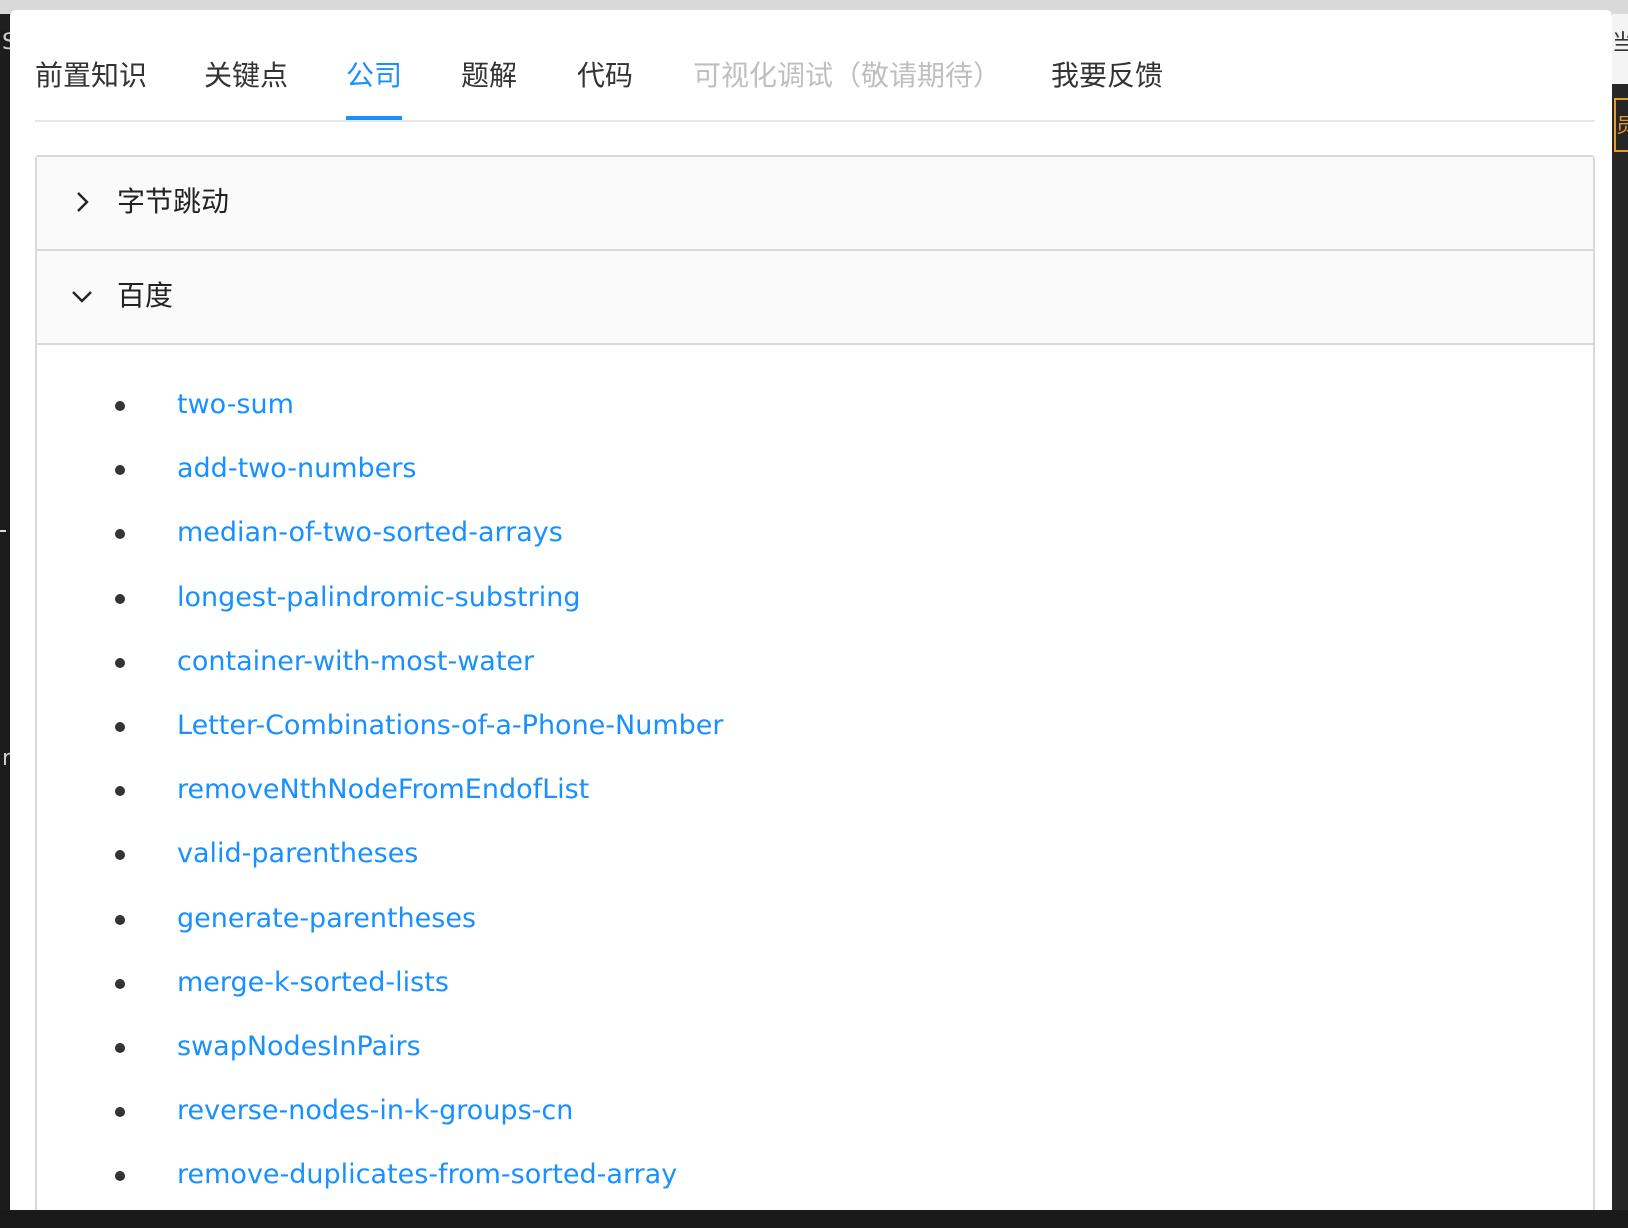 This screenshot has width=1628, height=1228. Describe the element at coordinates (1107, 76) in the screenshot. I see `tab-feedback: 我要反馈` at that location.